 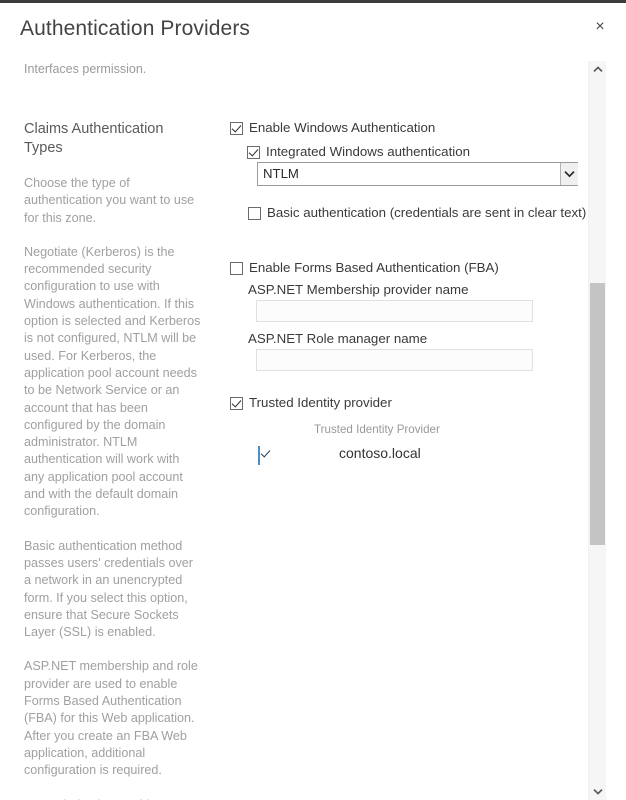 What do you see at coordinates (597, 180) in the screenshot?
I see `scrollbar-track-upper` at bounding box center [597, 180].